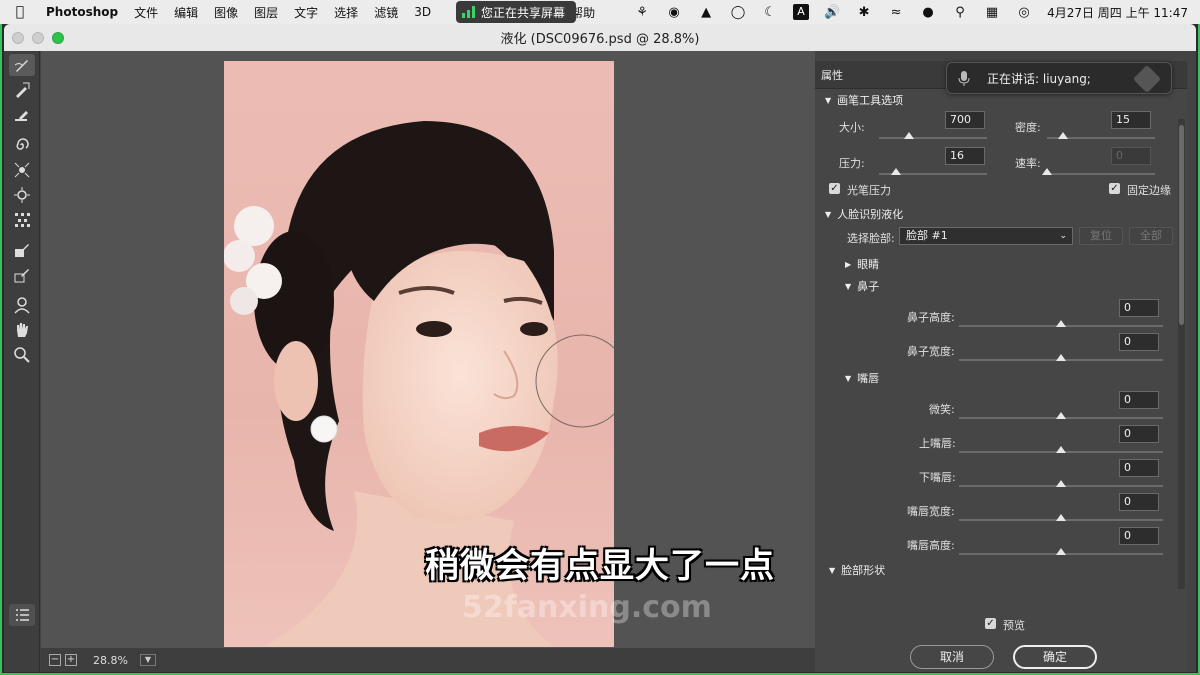 This screenshot has width=1200, height=675. Describe the element at coordinates (1117, 12) in the screenshot. I see `menubar-clock: 4月27日 周四 上午 11:47` at that location.